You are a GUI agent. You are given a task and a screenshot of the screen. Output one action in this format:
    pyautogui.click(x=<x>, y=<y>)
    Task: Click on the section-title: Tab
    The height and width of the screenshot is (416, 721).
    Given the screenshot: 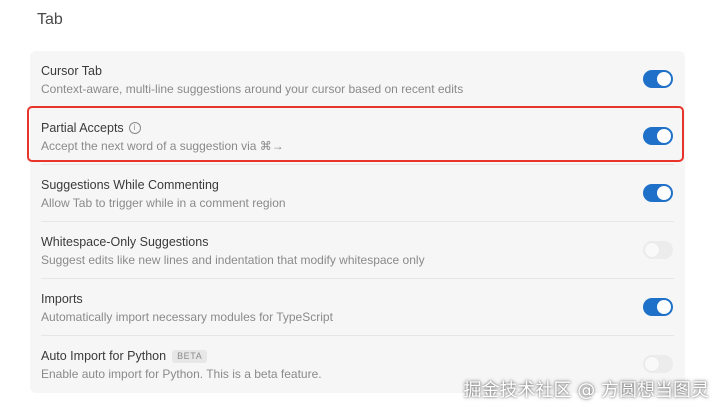 What is the action you would take?
    pyautogui.click(x=50, y=19)
    